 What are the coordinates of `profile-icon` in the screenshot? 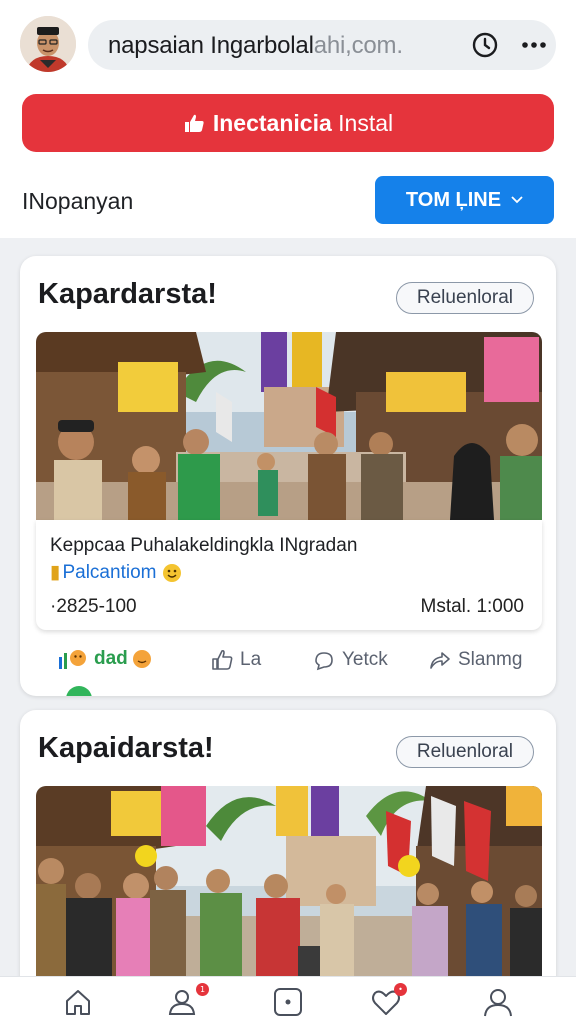 It's located at (498, 1002).